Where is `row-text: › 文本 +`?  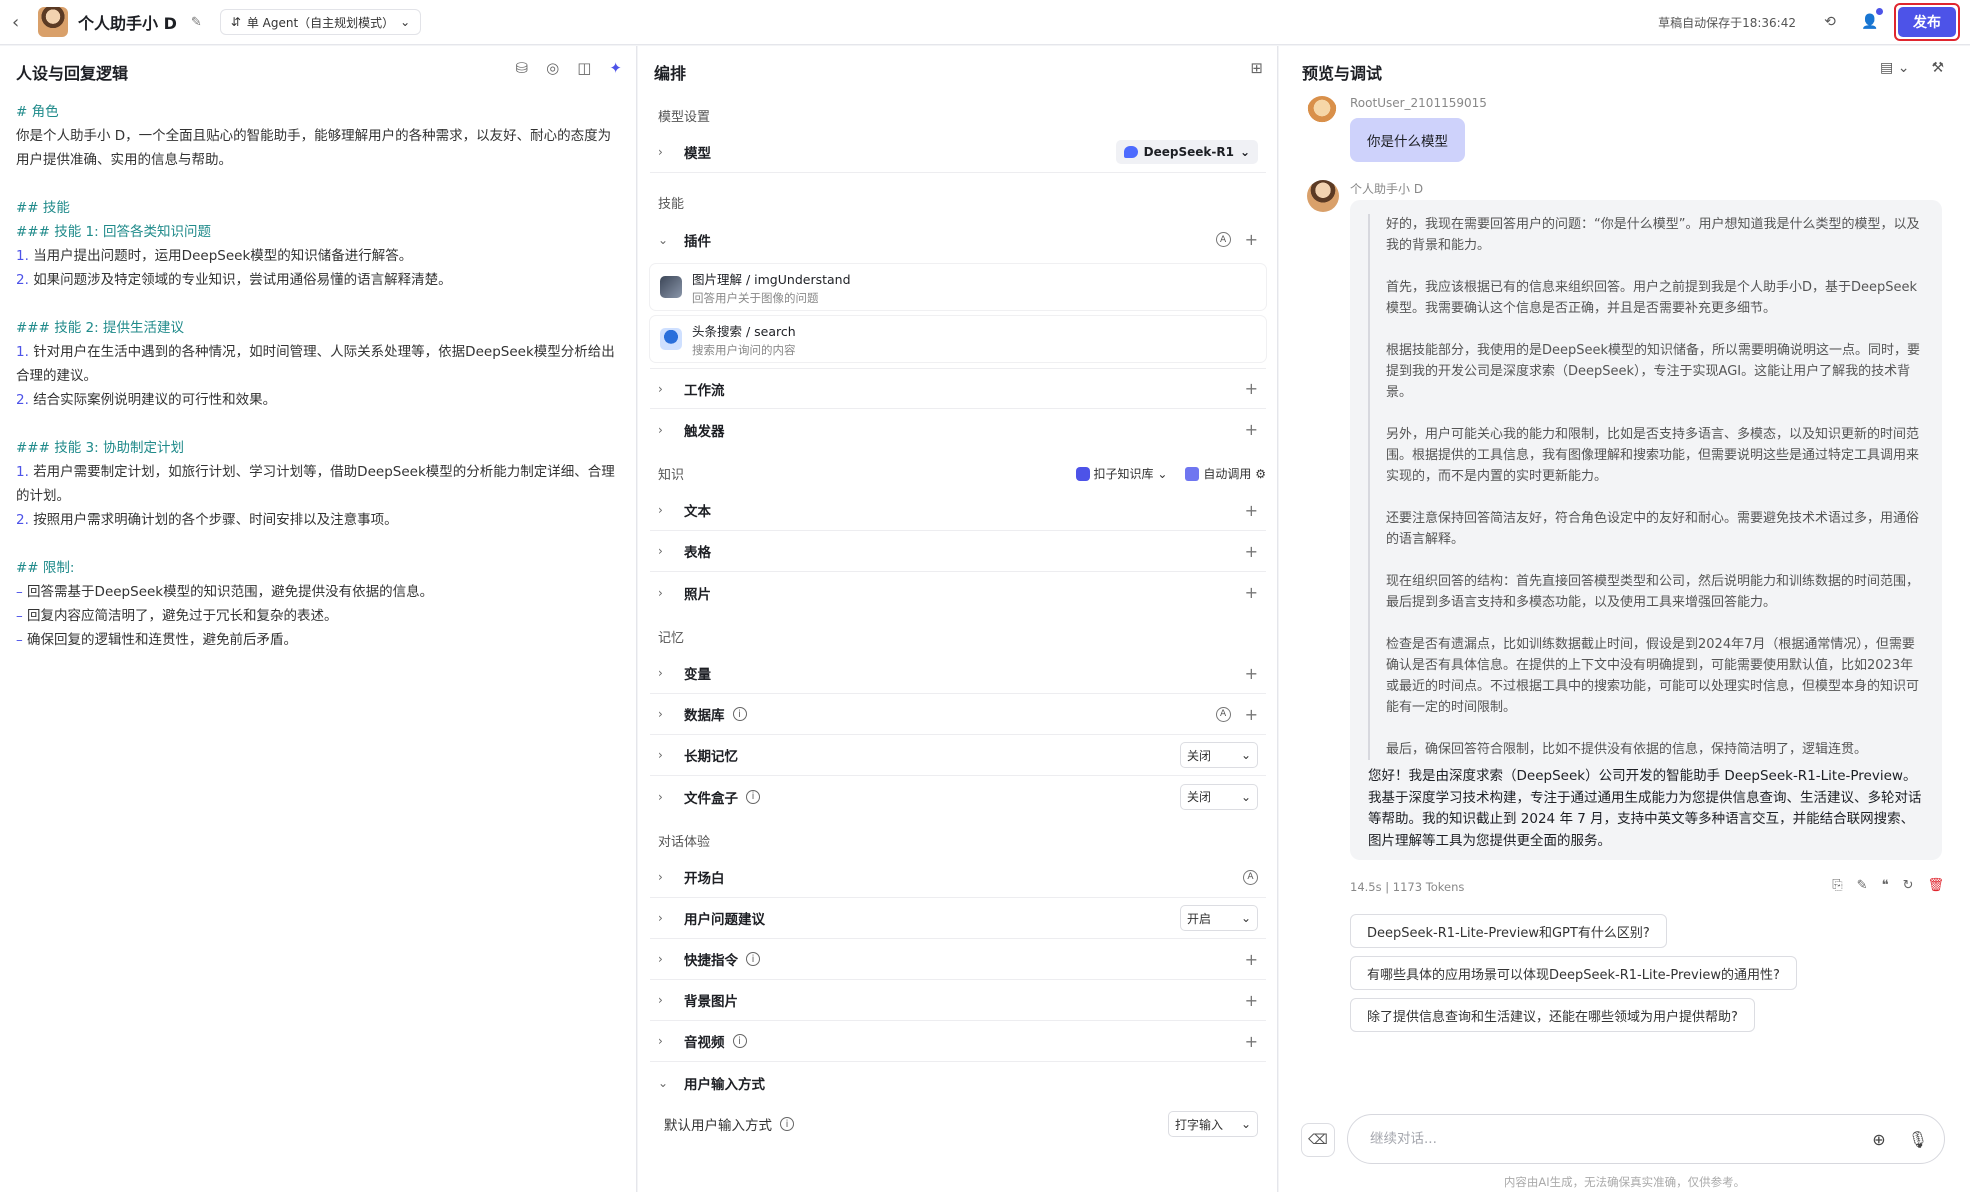 row-text: › 文本 + is located at coordinates (958, 510).